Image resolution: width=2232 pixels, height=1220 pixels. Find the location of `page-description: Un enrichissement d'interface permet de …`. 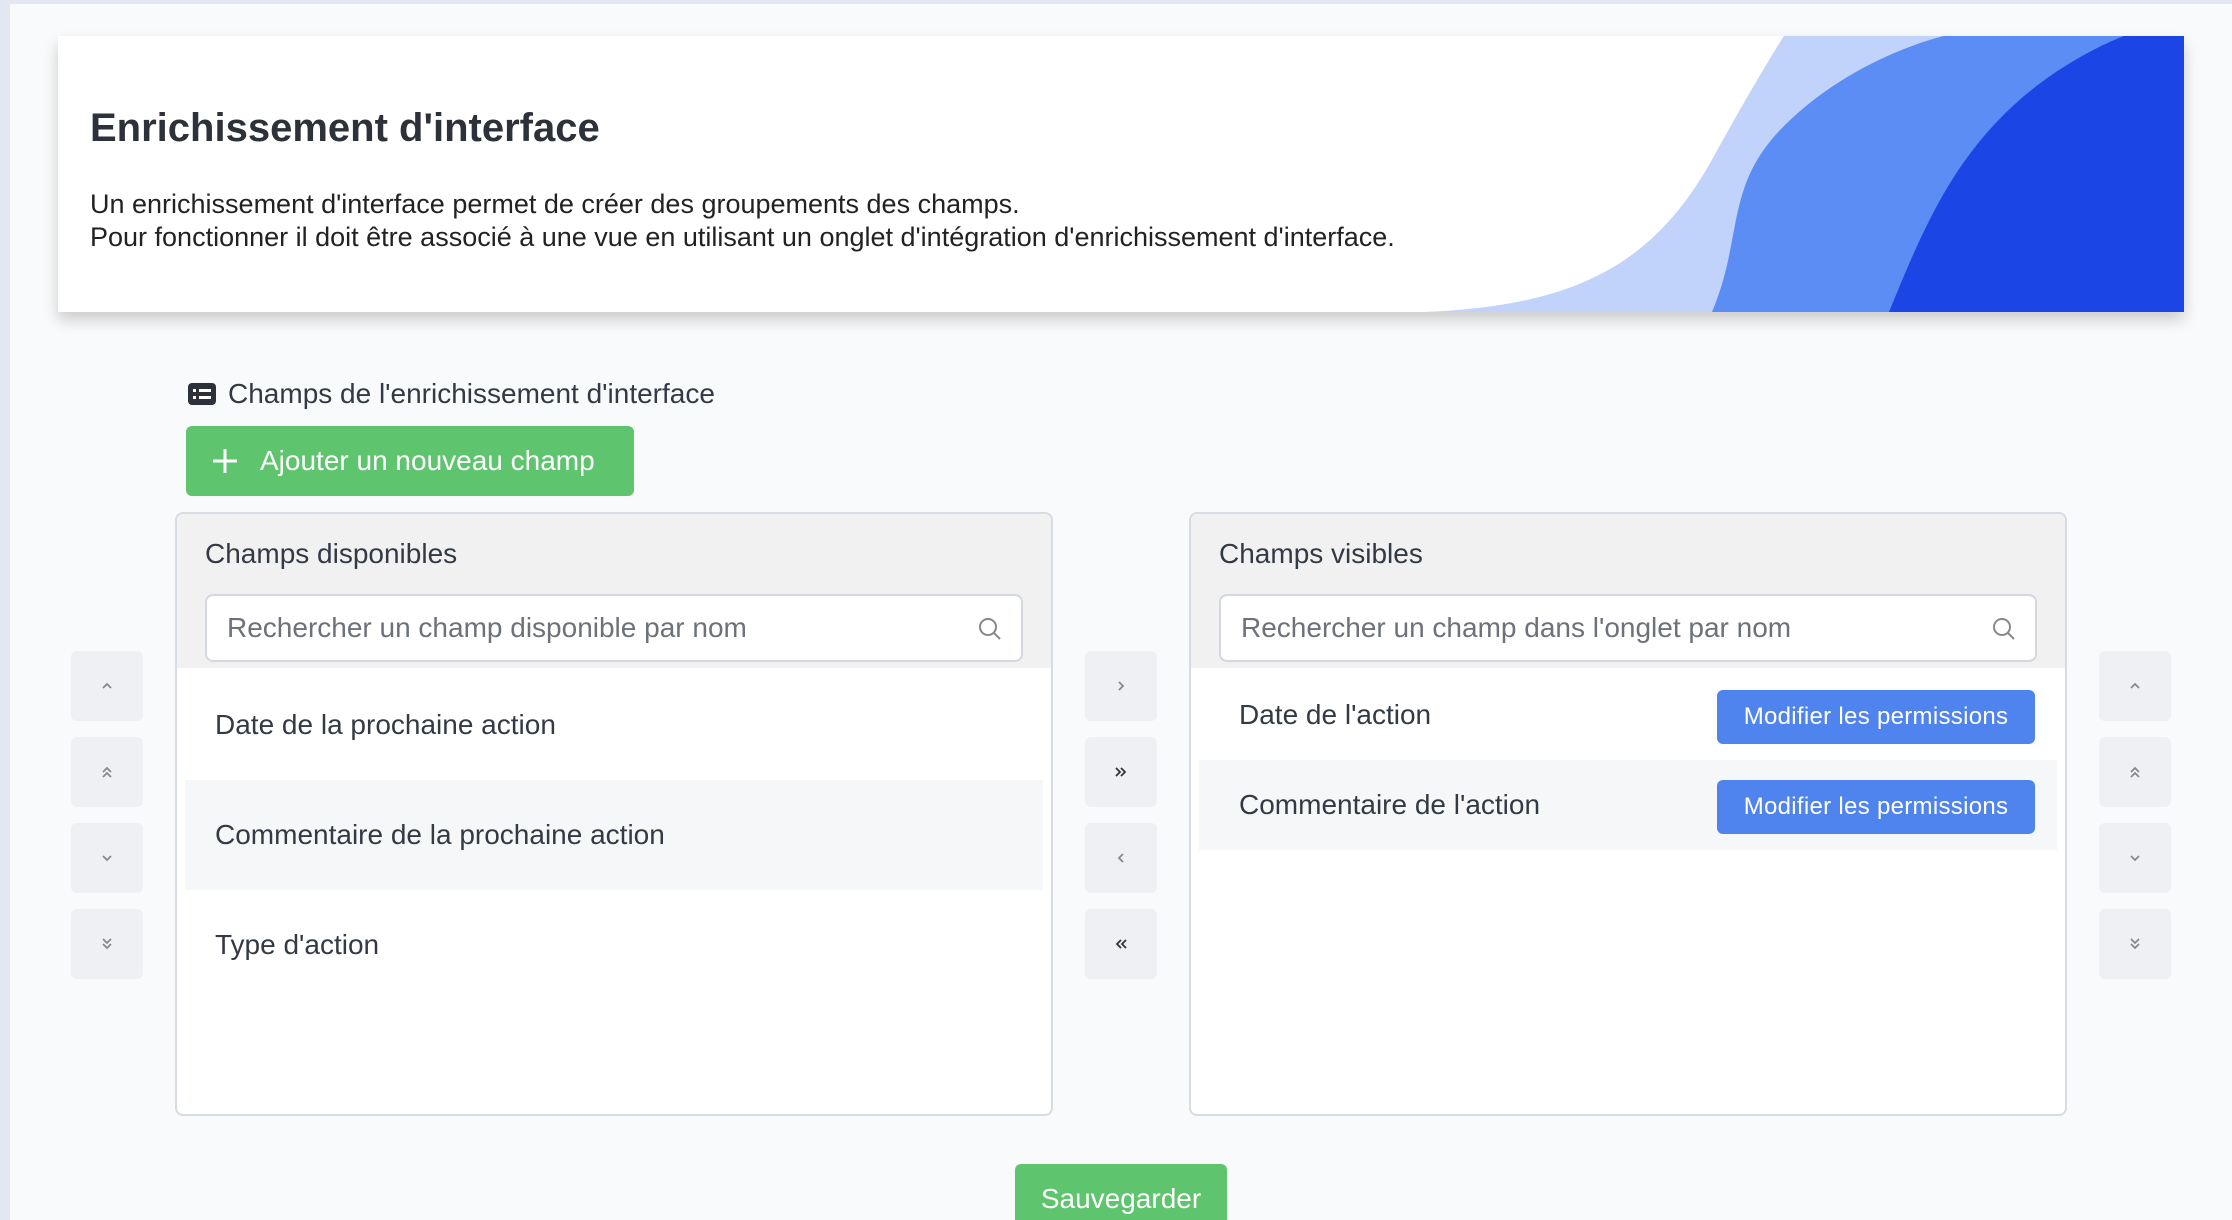

page-description: Un enrichissement d'interface permet de … is located at coordinates (742, 221).